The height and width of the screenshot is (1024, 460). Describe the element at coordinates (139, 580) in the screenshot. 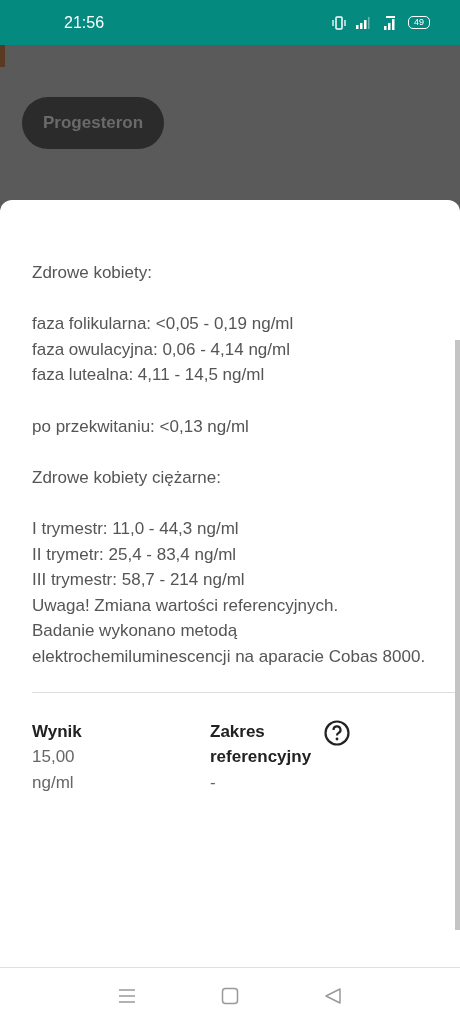

I see `description-text: III trymestr: 58,7 - 214 ng/ml` at that location.